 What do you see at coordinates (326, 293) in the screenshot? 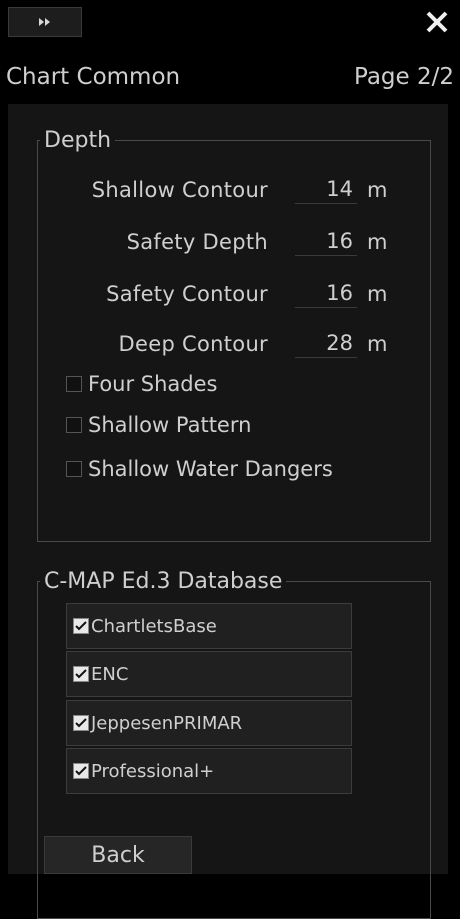
I see `safety-contour-input: 16` at bounding box center [326, 293].